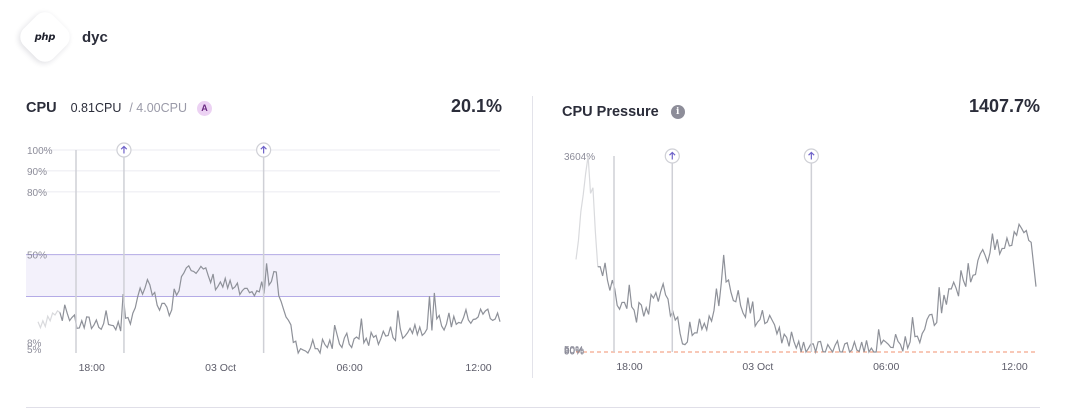 The image size is (1071, 412). I want to click on y-tick-label: 90%, so click(37, 172).